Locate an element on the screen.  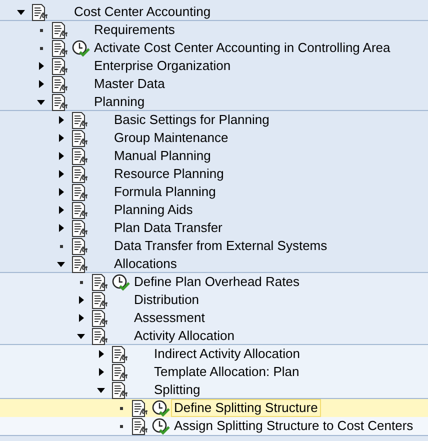
folder-node: Formula Planning is located at coordinates (165, 192).